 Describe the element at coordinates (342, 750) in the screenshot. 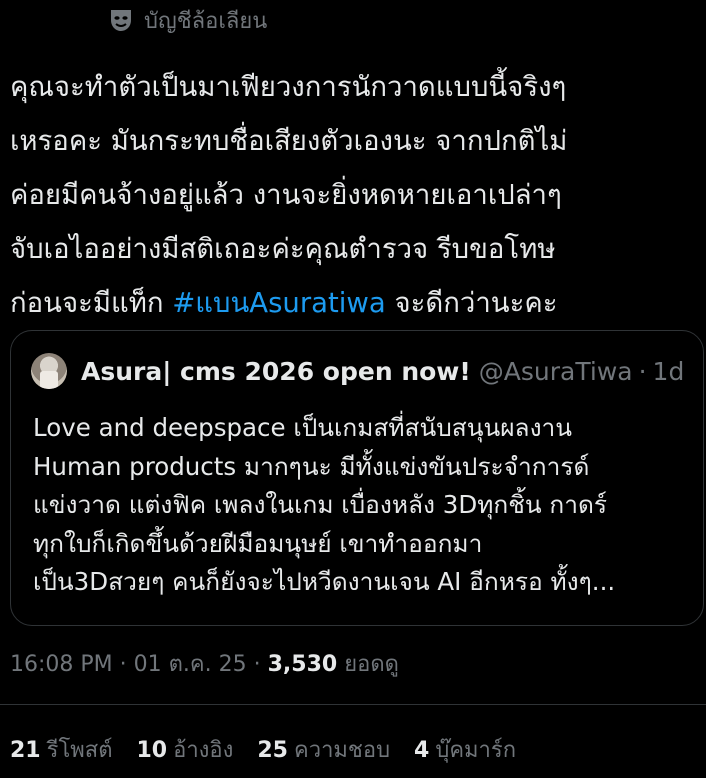

I see `likes-label: ความชอบ` at that location.